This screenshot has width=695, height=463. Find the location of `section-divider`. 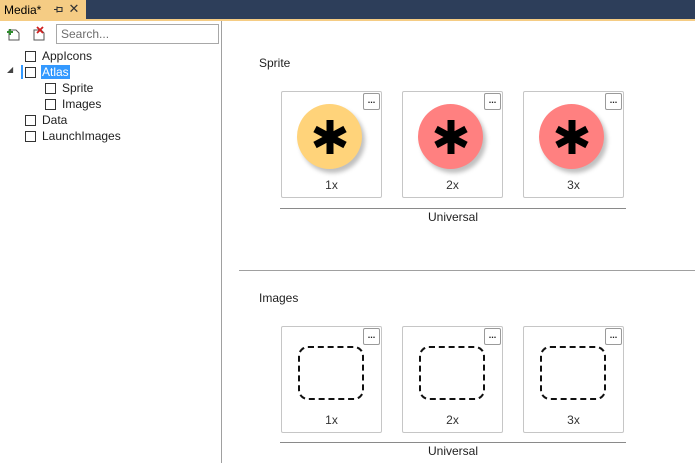

section-divider is located at coordinates (467, 270).